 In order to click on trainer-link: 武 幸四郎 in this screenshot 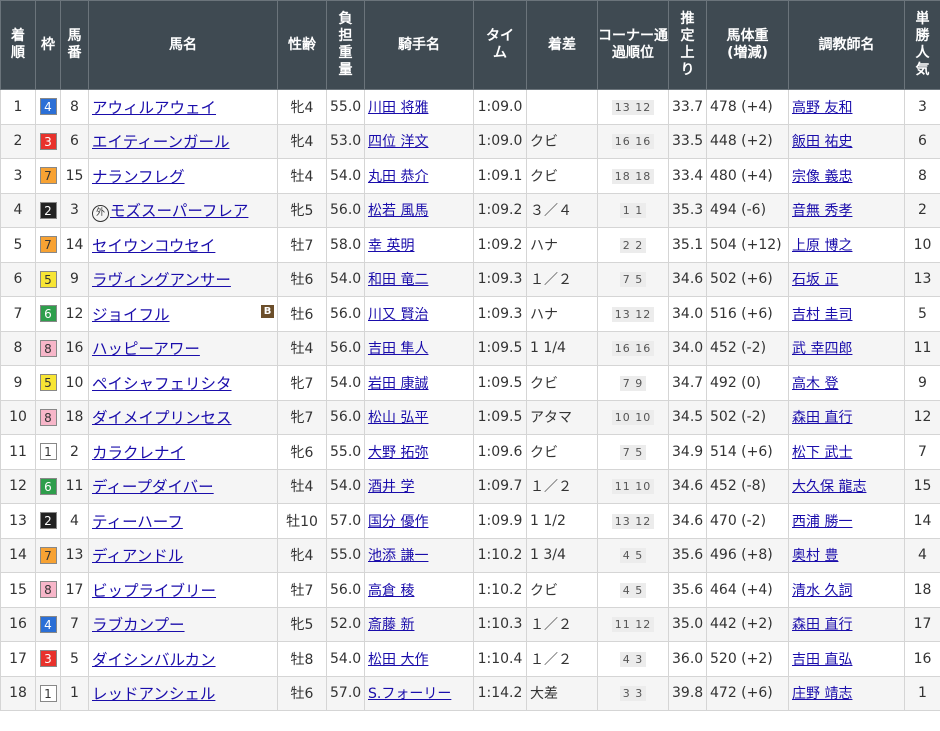, I will do `click(822, 349)`.